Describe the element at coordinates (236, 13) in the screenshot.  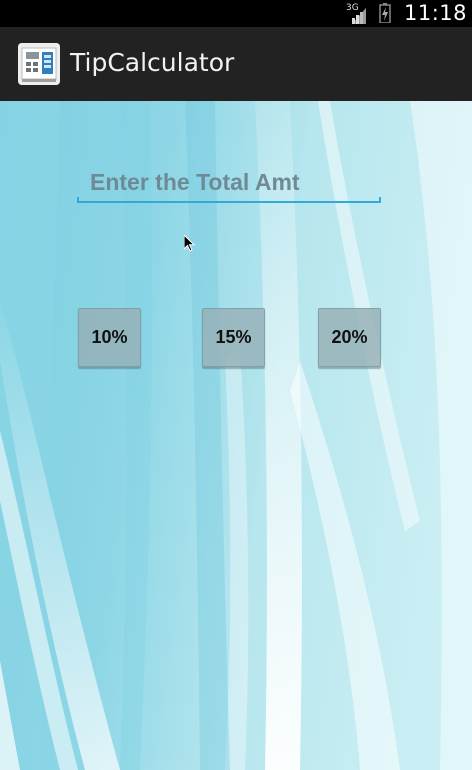
I see `status-bar: 3G 11:18` at that location.